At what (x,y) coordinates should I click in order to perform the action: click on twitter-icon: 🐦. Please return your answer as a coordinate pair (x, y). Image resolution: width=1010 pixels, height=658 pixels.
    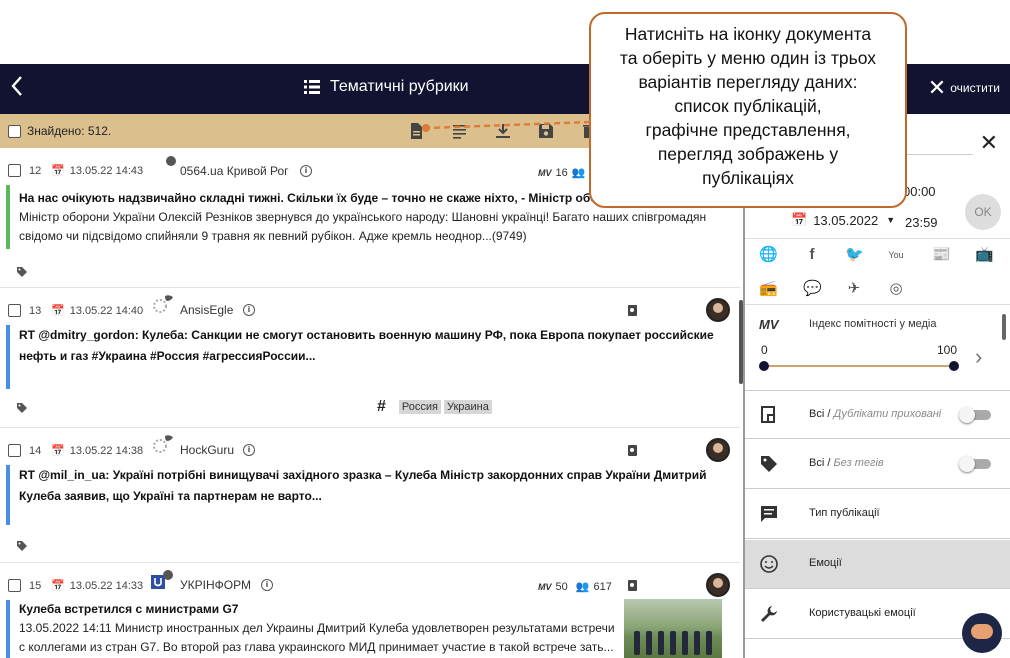
    Looking at the image, I should click on (854, 255).